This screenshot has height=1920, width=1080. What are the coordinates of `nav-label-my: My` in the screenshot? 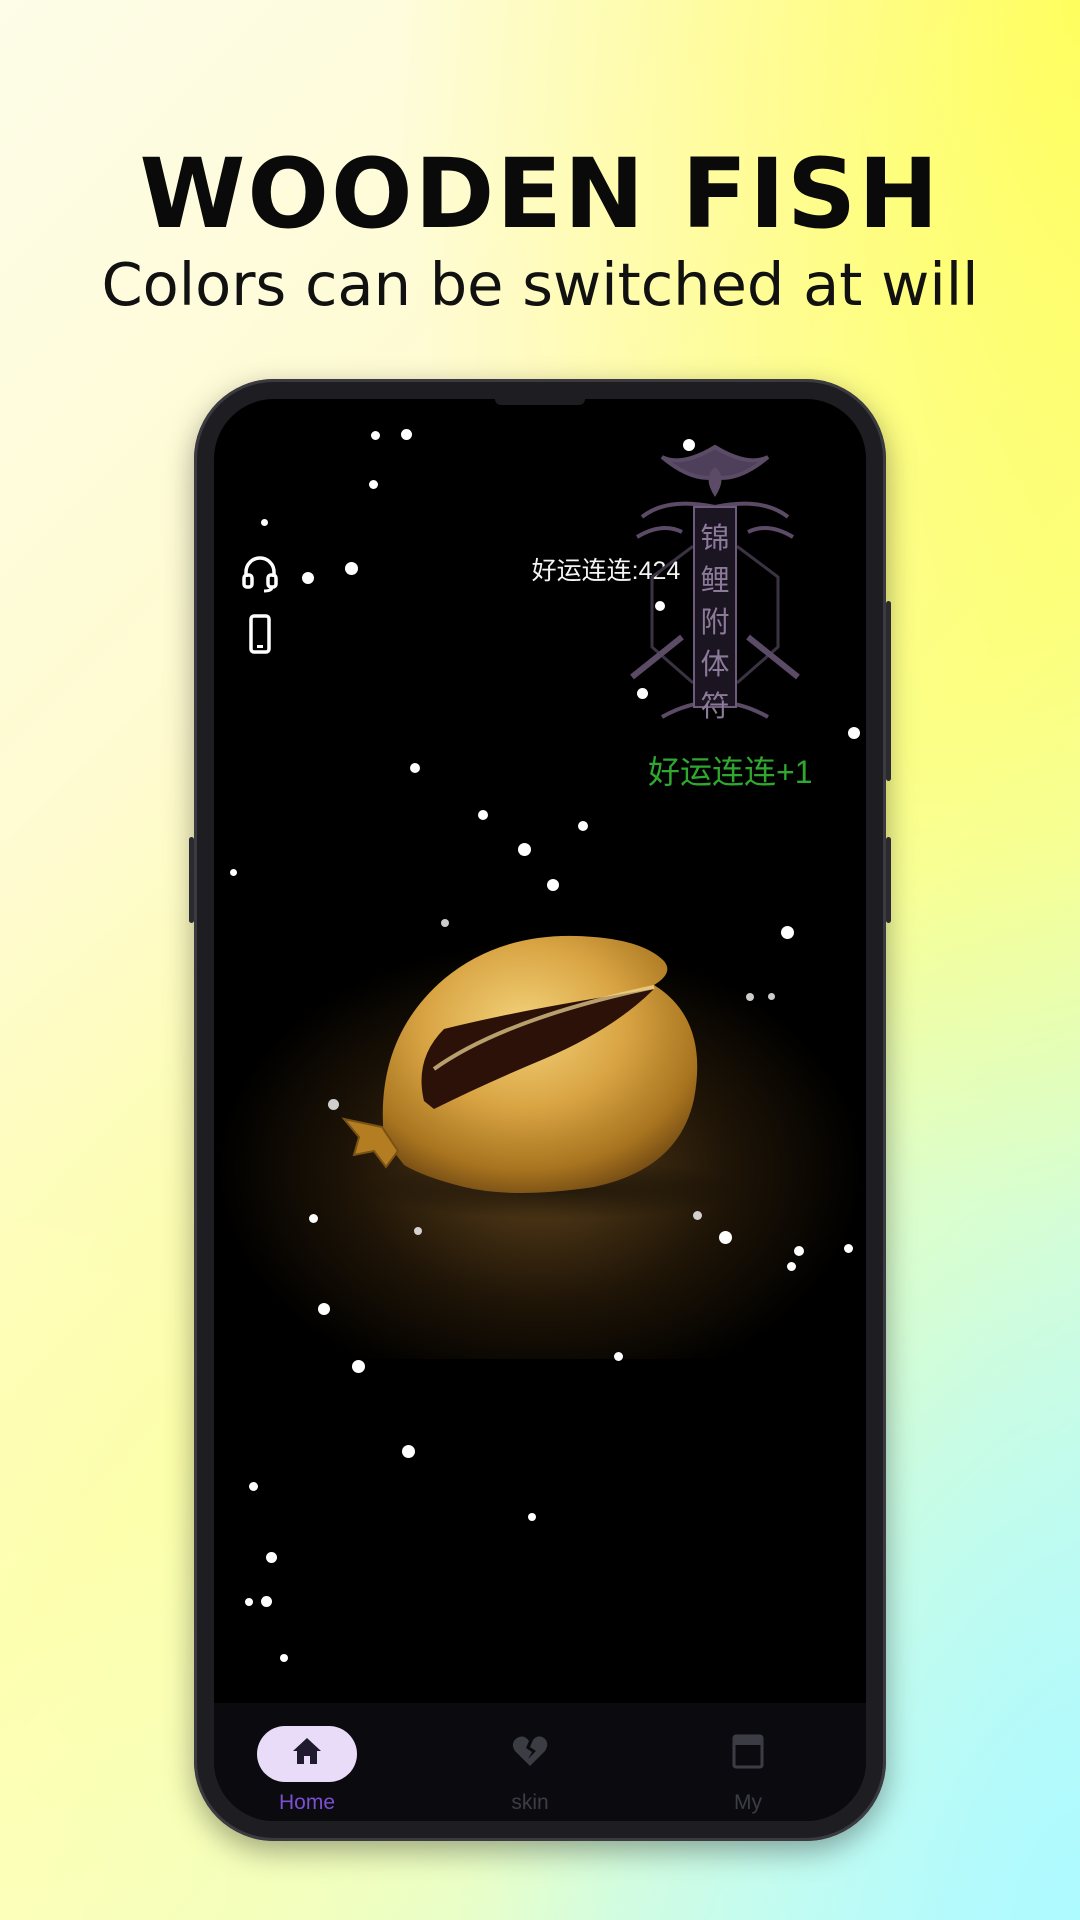 It's located at (748, 1802).